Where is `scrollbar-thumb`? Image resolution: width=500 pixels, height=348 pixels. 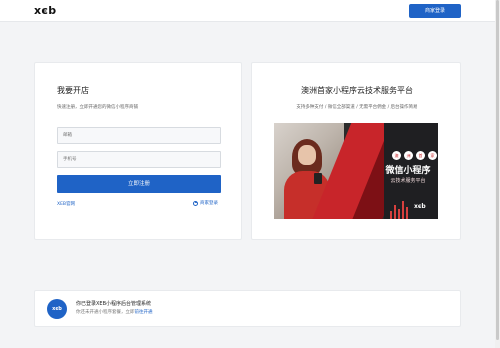 scrollbar-thumb is located at coordinates (497, 170).